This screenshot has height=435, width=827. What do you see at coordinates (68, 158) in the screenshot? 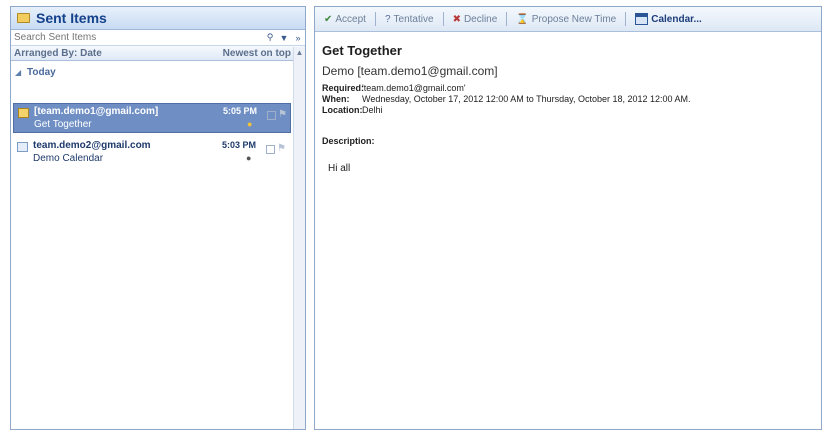
I see `mail-subject: Demo Calendar` at bounding box center [68, 158].